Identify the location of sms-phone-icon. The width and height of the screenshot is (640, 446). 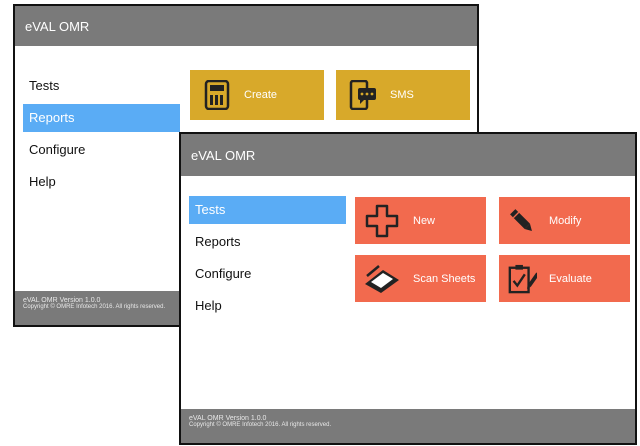
(363, 95).